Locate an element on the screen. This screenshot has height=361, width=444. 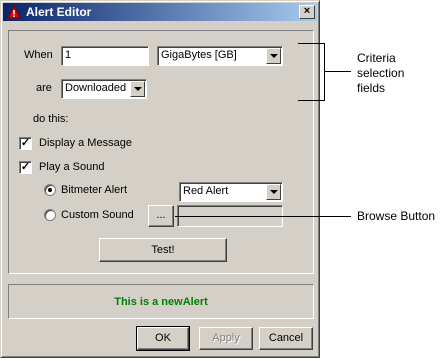
test-button: Test! is located at coordinates (163, 250).